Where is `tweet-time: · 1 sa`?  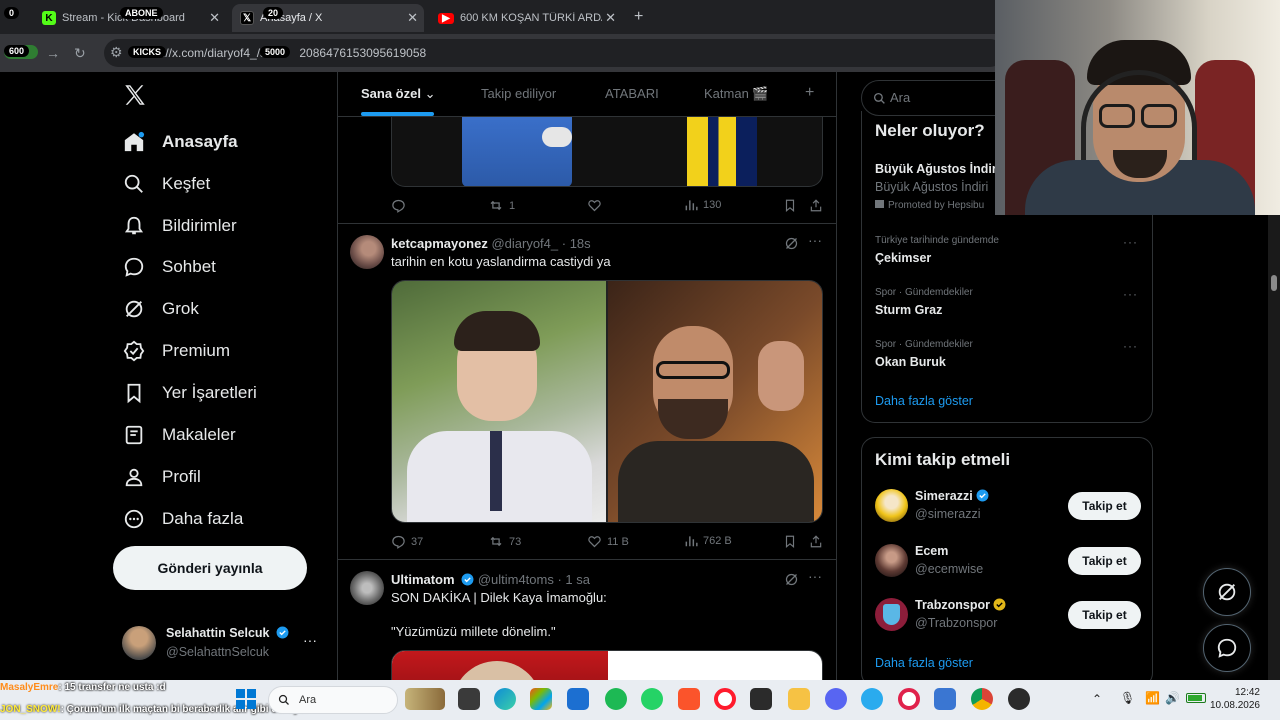 tweet-time: · 1 sa is located at coordinates (573, 579).